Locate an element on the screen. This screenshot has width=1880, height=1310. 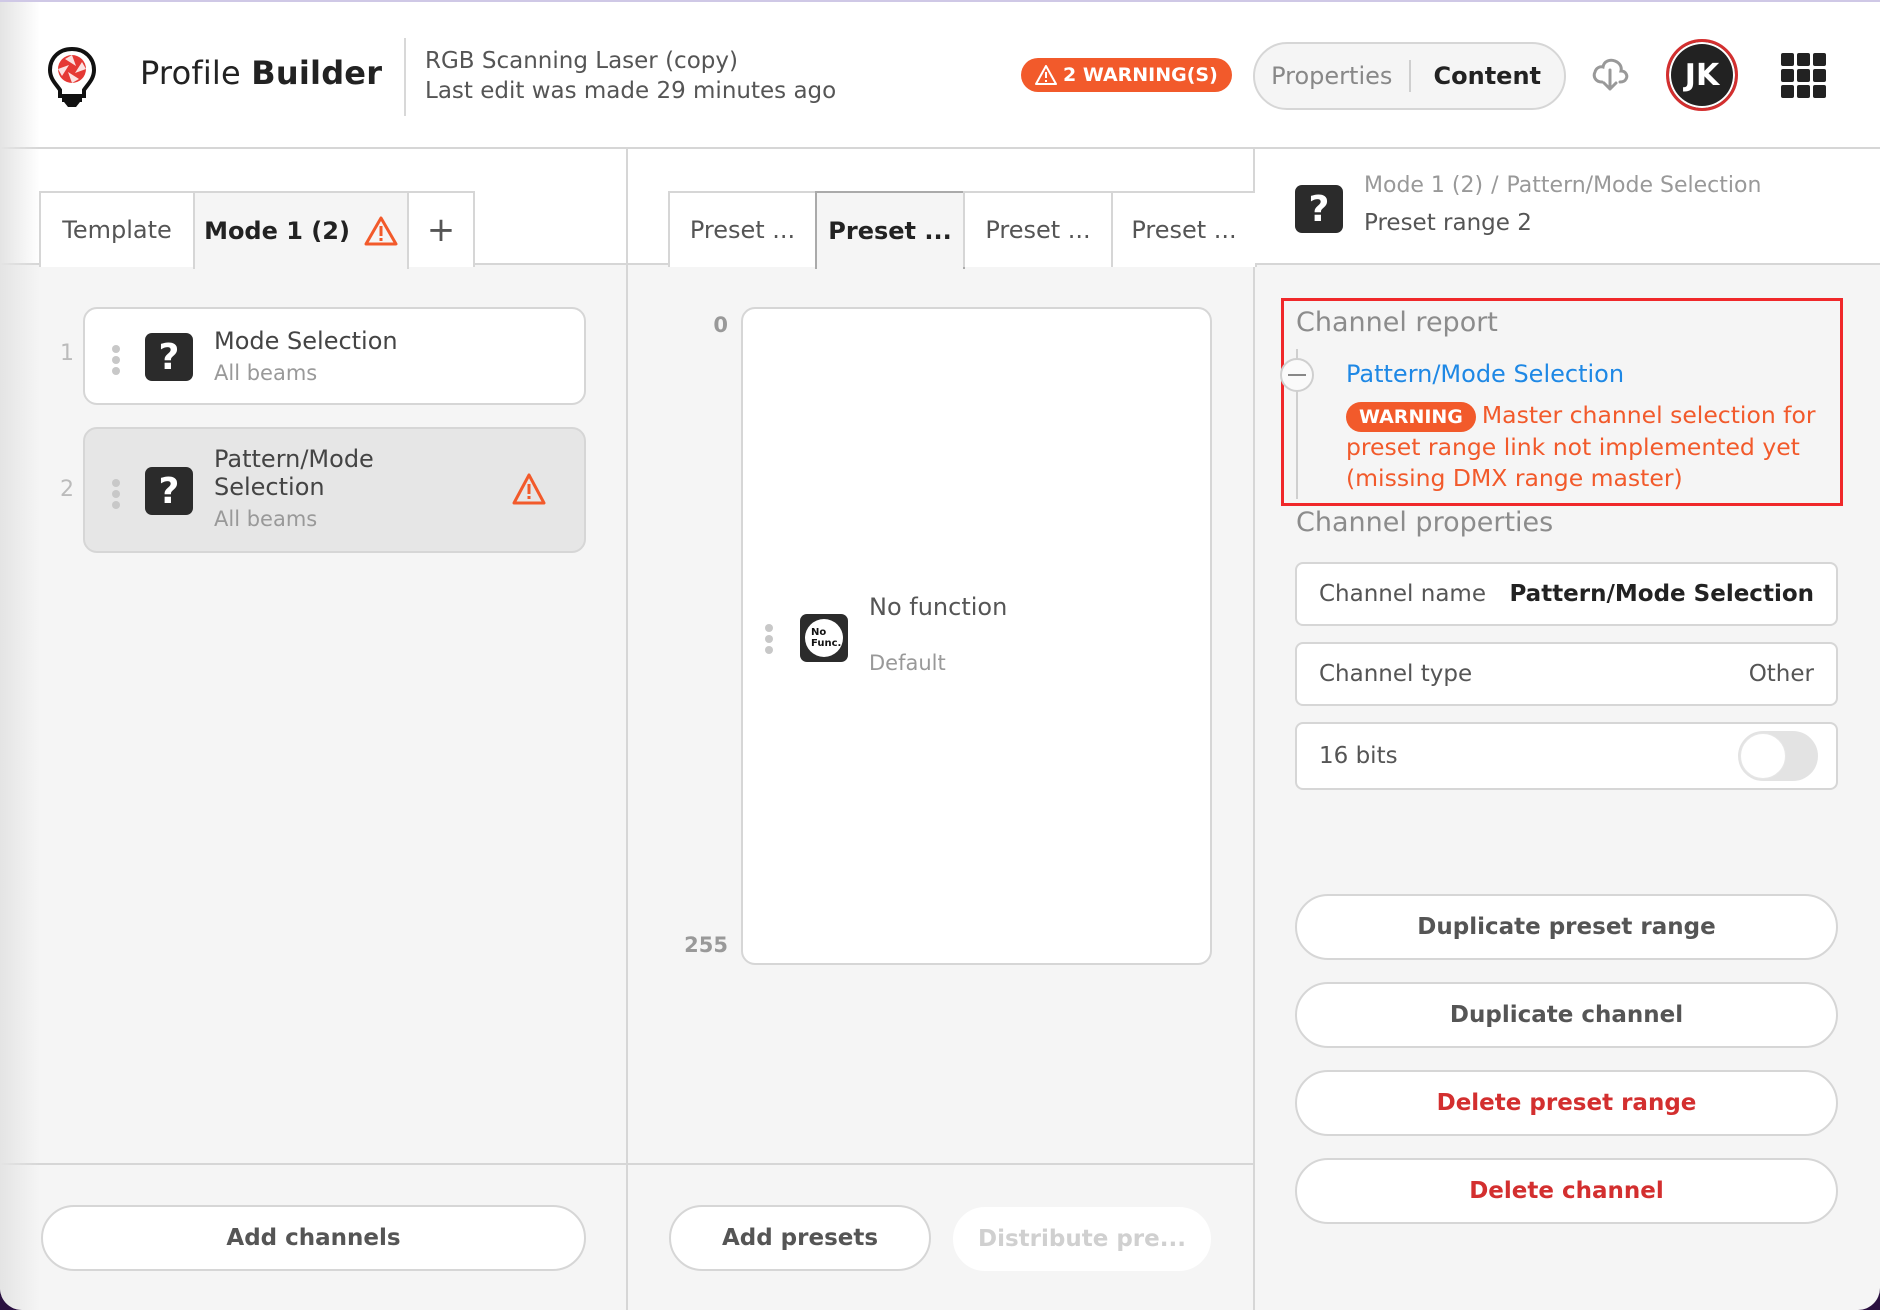
last-edit-status: Last edit was made 29 minutes ago is located at coordinates (631, 91).